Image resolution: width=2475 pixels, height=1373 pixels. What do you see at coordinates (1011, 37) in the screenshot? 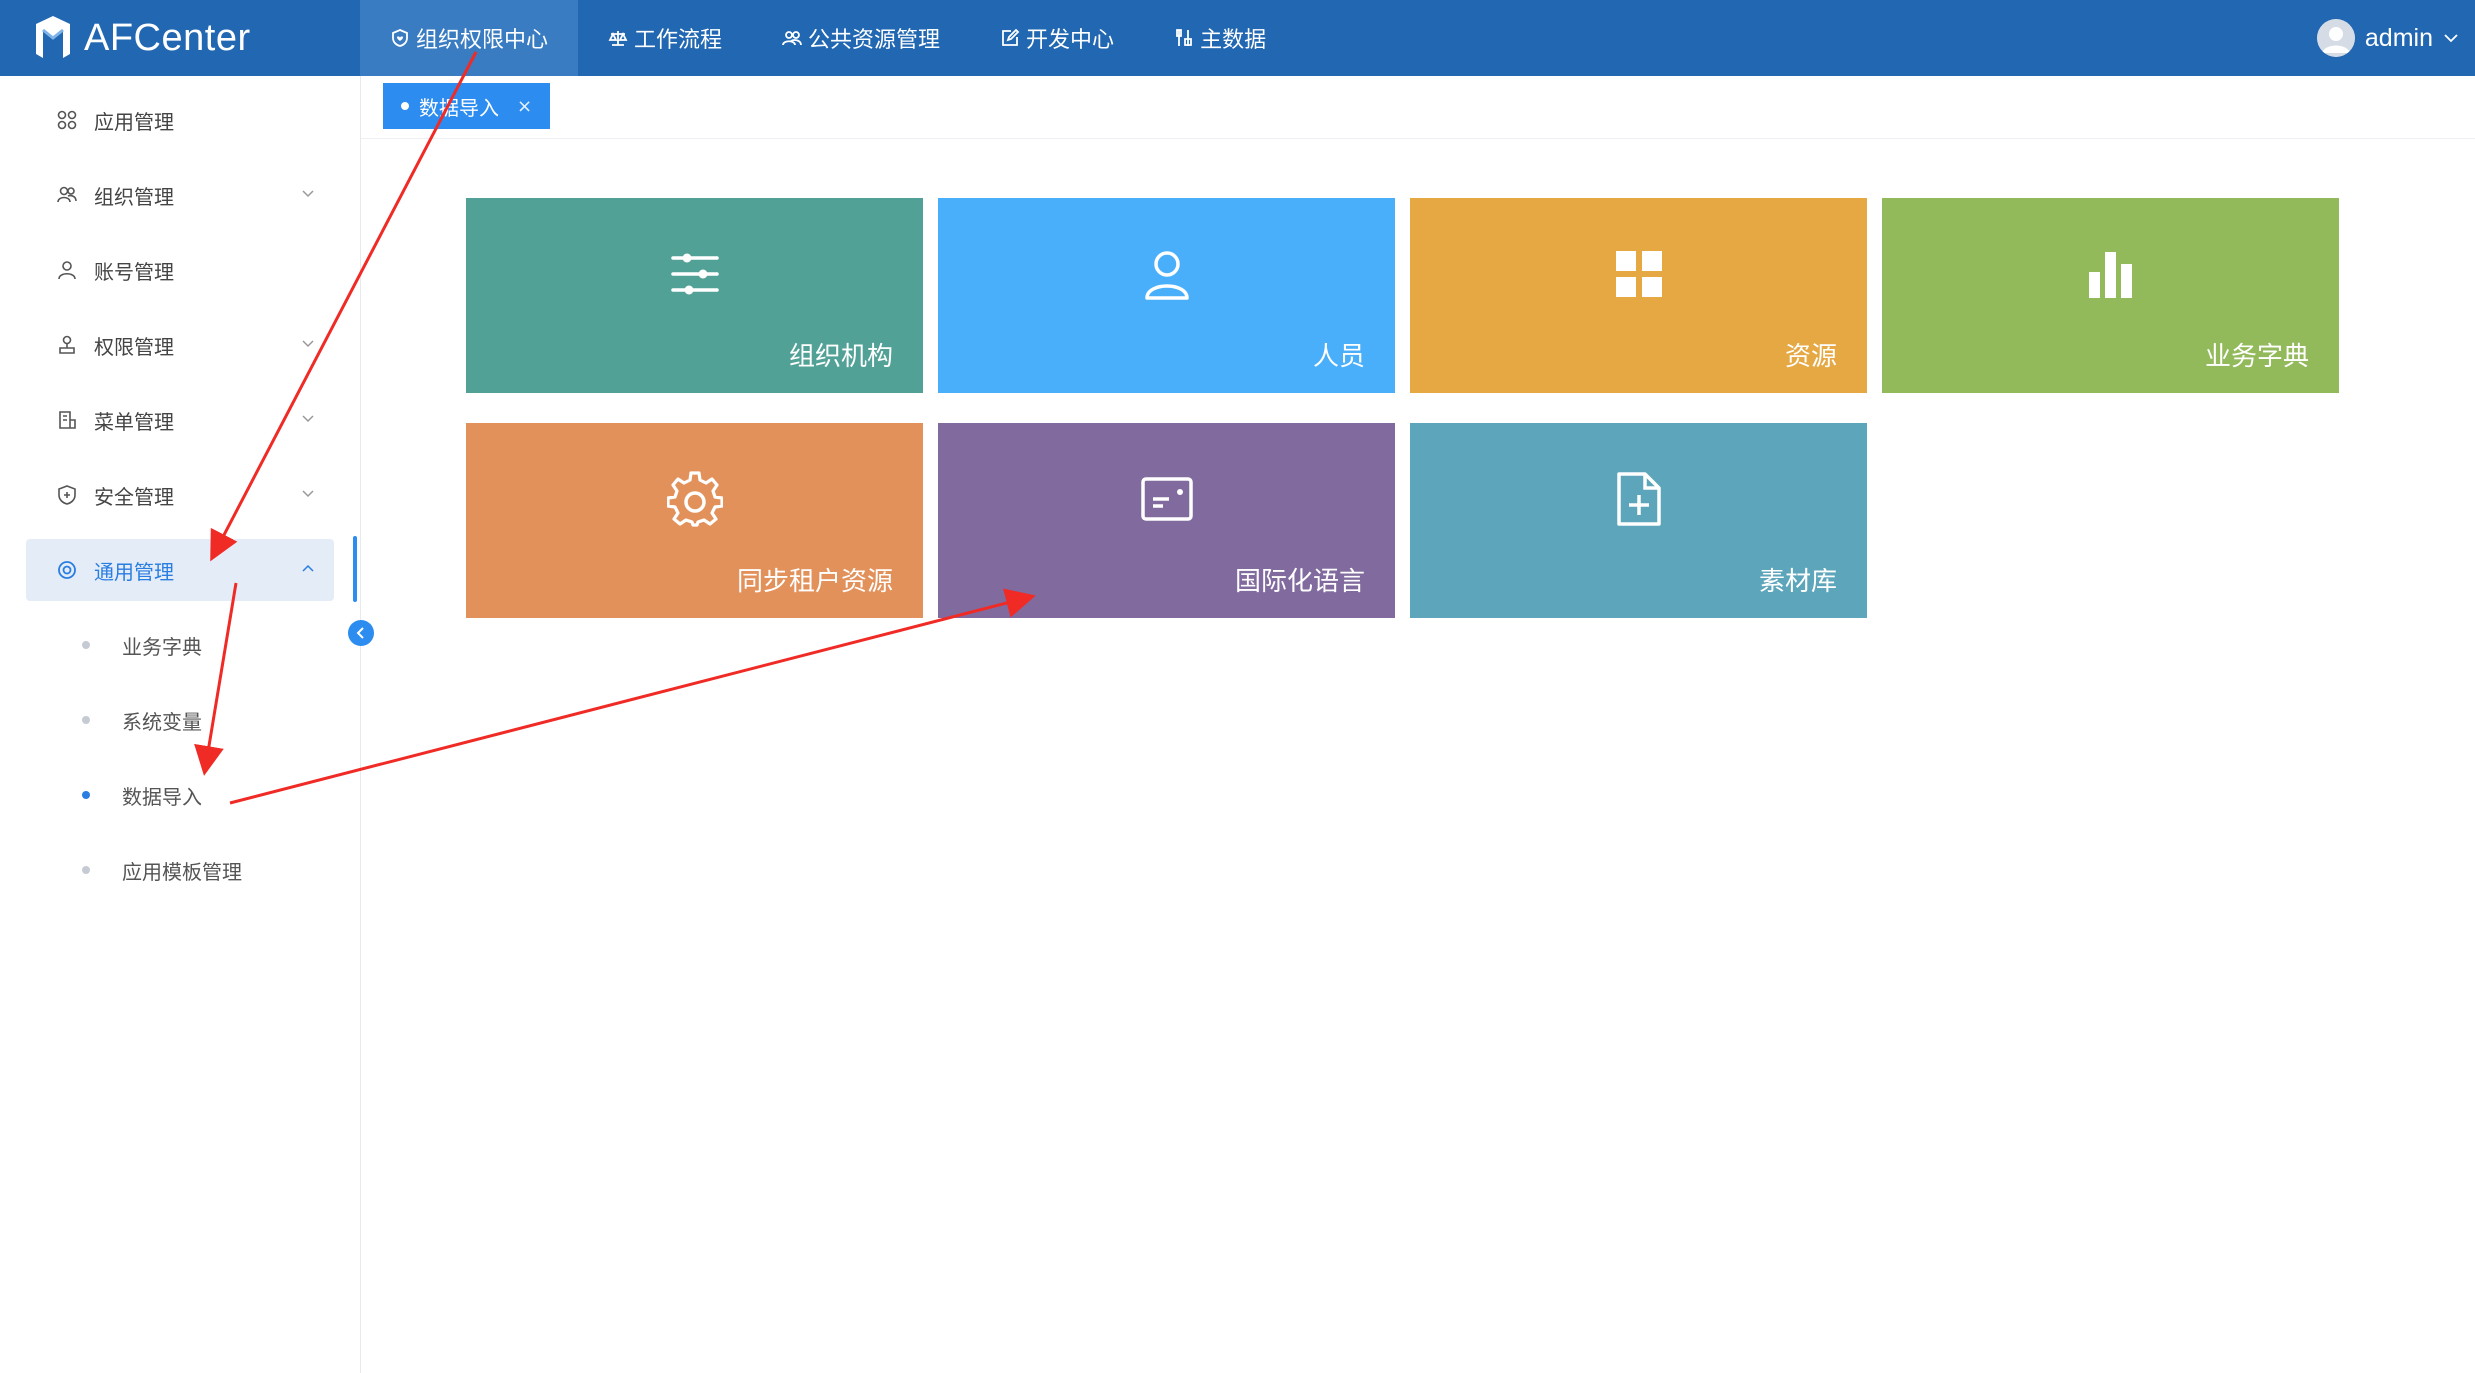
I see `edit-icon` at bounding box center [1011, 37].